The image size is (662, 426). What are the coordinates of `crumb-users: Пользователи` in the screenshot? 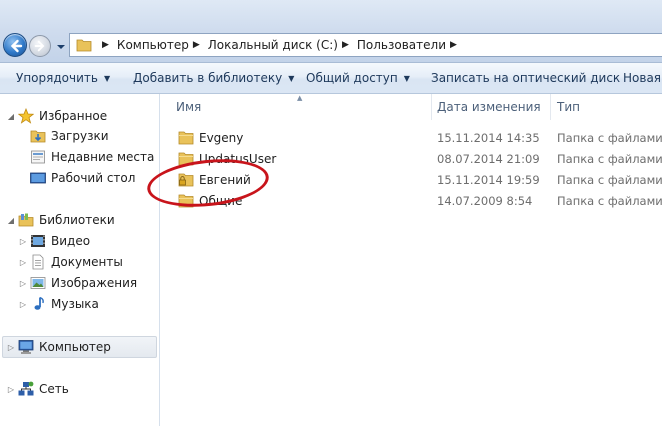 It's located at (401, 45).